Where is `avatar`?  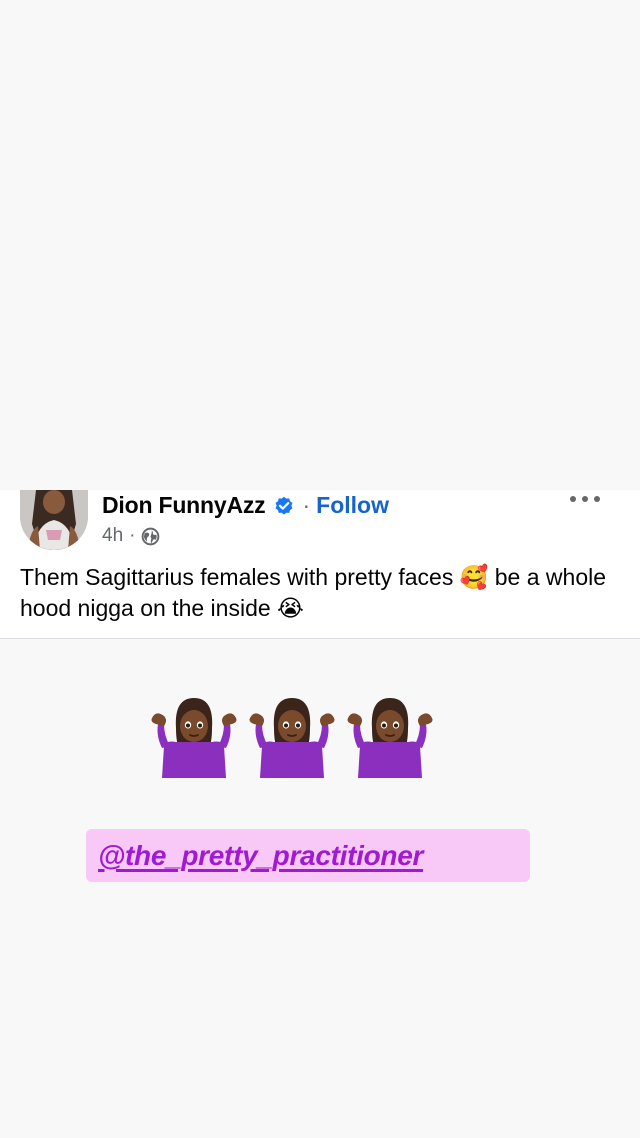 avatar is located at coordinates (54, 520).